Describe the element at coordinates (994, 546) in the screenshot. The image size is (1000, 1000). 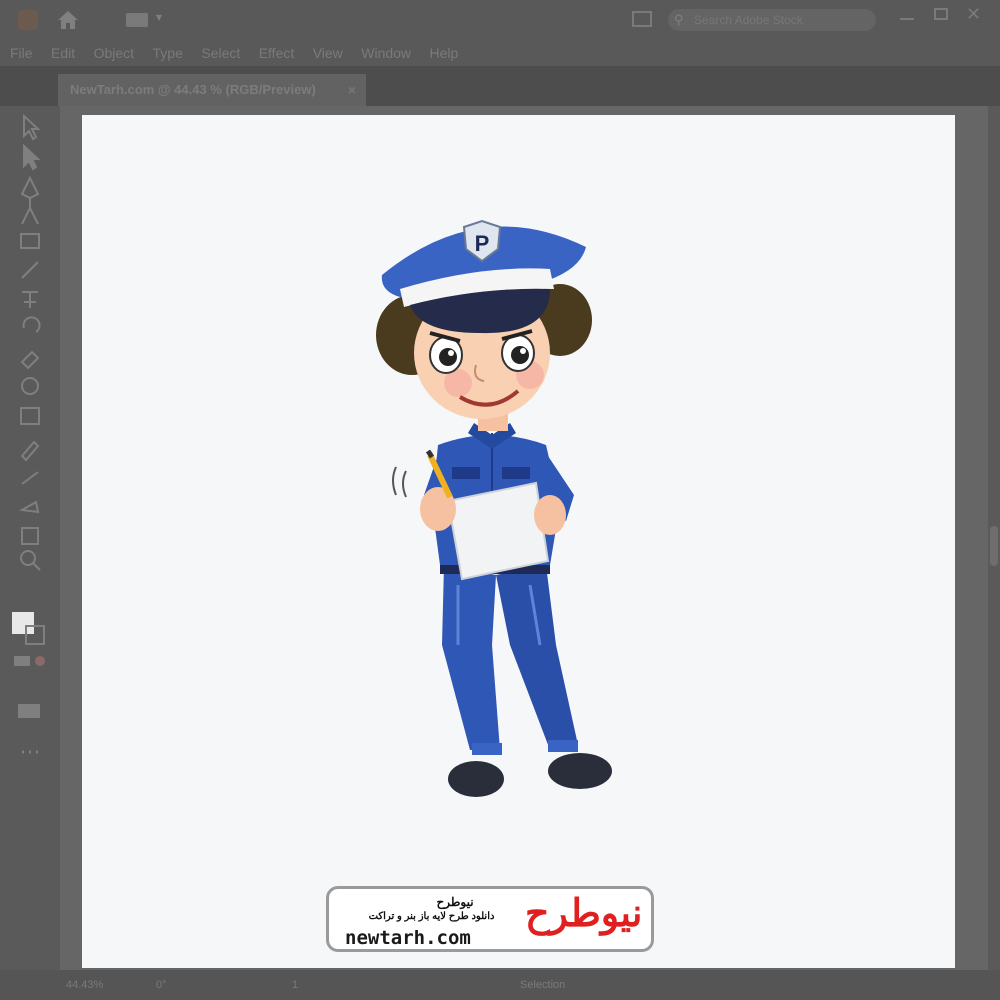
I see `scrollbar-thumb` at that location.